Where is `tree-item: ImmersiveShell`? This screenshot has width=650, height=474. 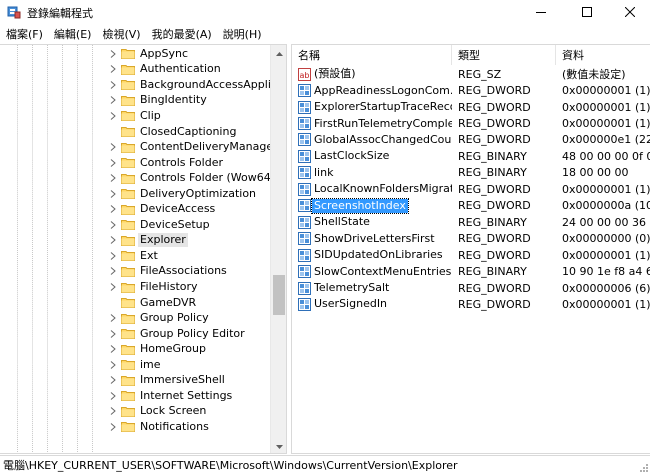 tree-item: ImmersiveShell is located at coordinates (167, 381).